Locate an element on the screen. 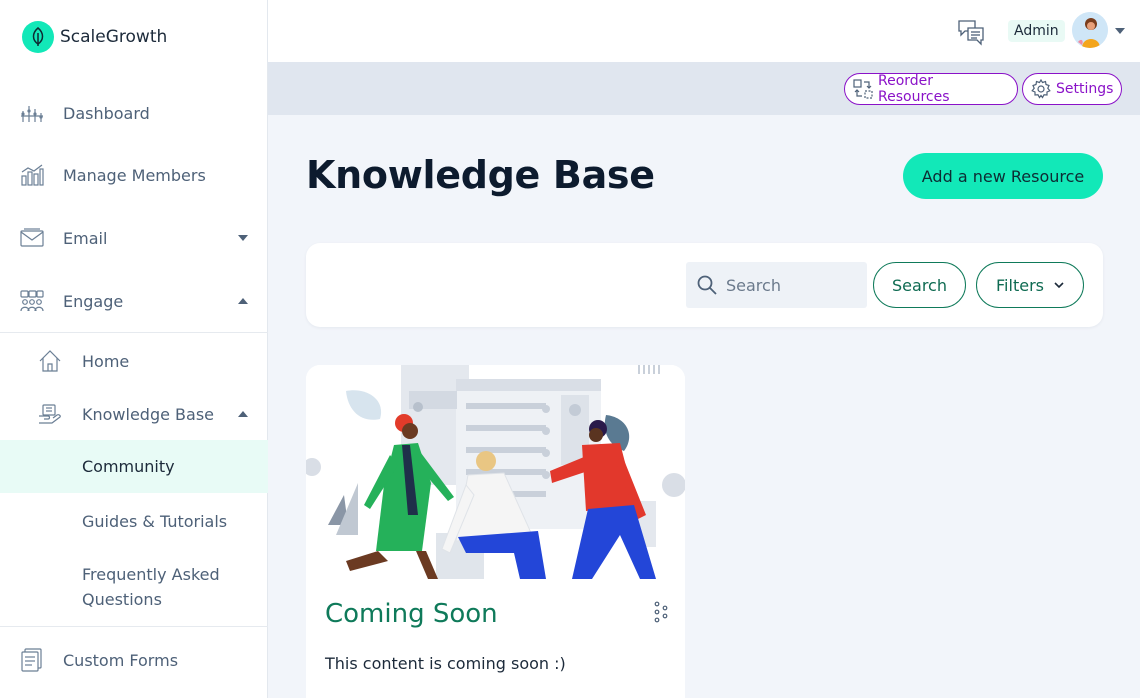 The height and width of the screenshot is (698, 1140). sidebar-item-label: Community is located at coordinates (128, 466).